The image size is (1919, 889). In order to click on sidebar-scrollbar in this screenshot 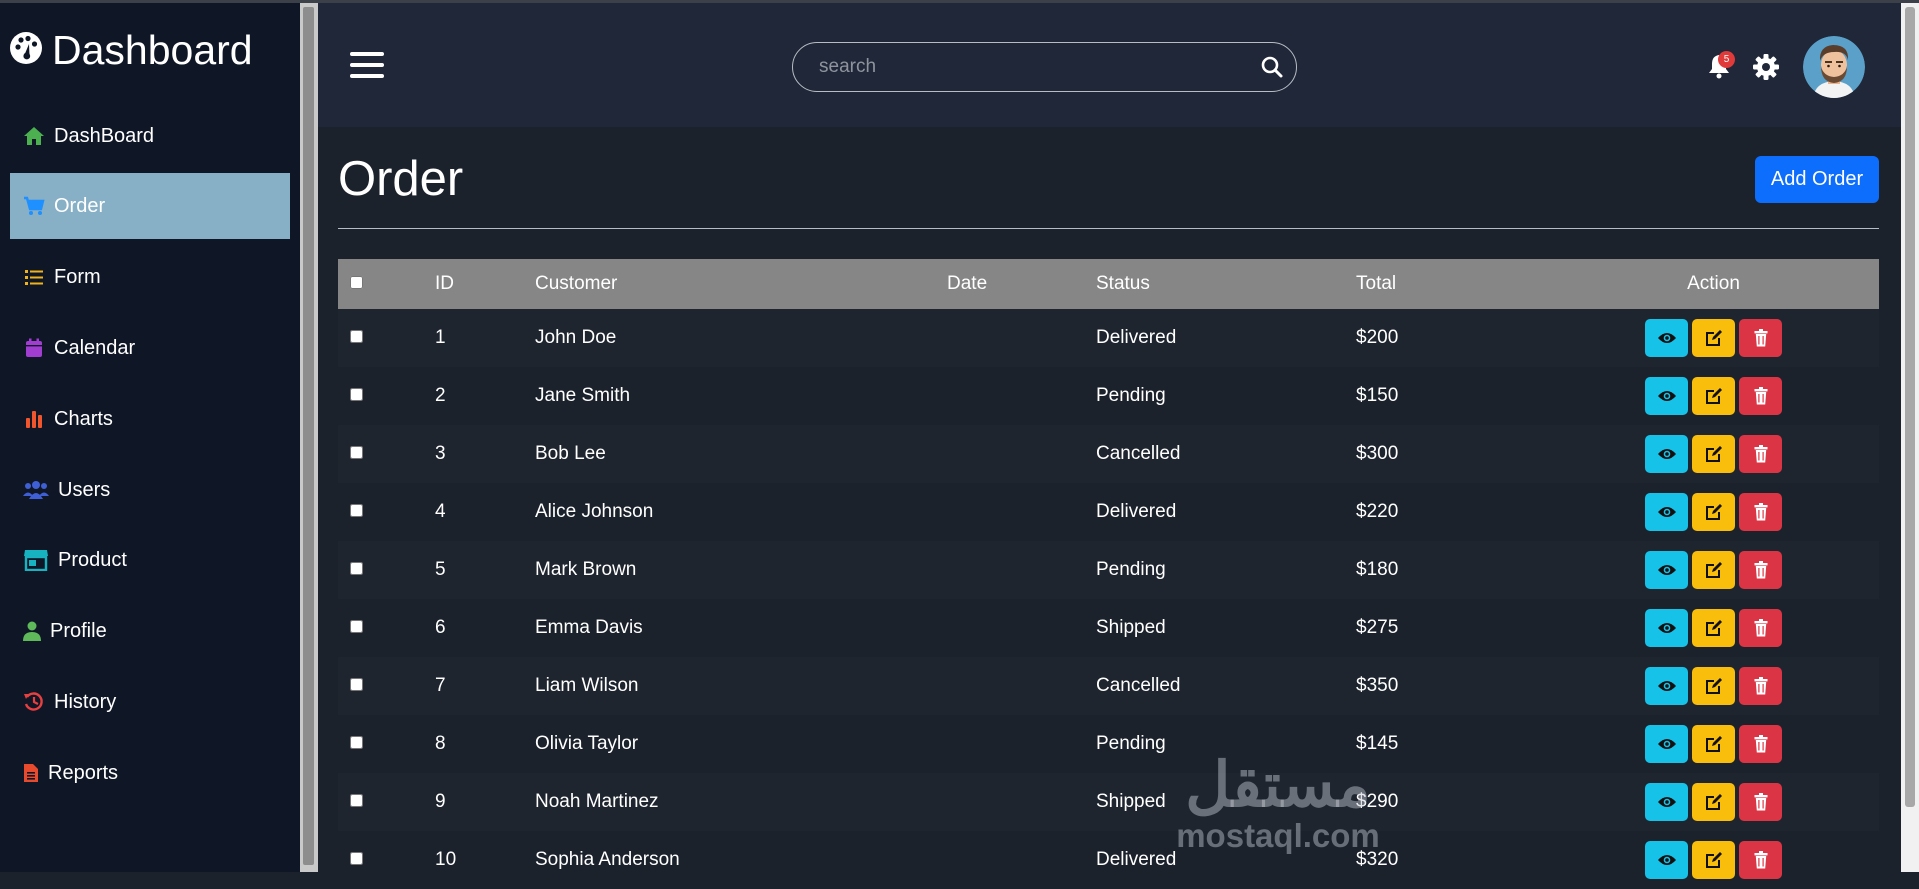, I will do `click(309, 437)`.